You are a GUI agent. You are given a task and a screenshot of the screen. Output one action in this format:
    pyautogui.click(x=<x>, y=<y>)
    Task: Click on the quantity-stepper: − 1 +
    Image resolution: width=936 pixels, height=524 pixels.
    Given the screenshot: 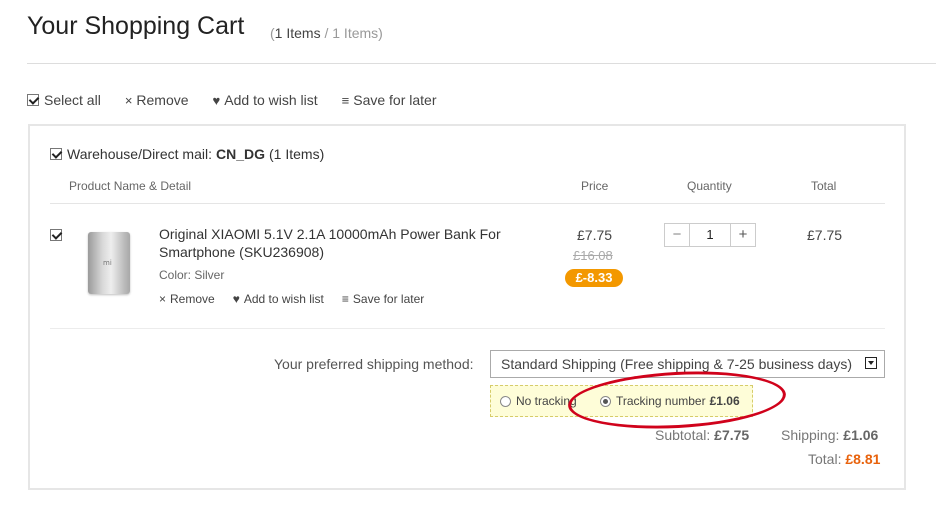 What is the action you would take?
    pyautogui.click(x=710, y=235)
    